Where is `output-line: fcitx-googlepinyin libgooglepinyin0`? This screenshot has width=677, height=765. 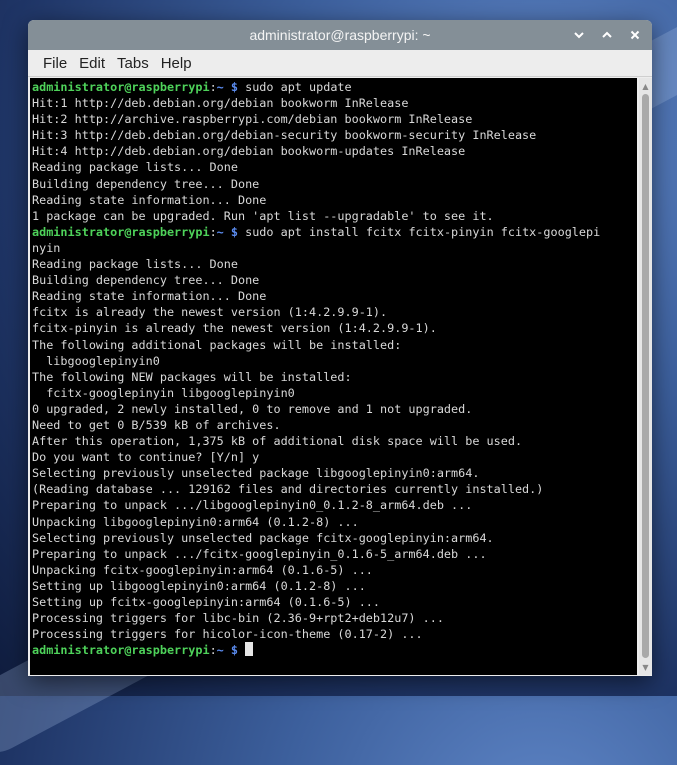
output-line: fcitx-googlepinyin libgooglepinyin0 is located at coordinates (334, 393).